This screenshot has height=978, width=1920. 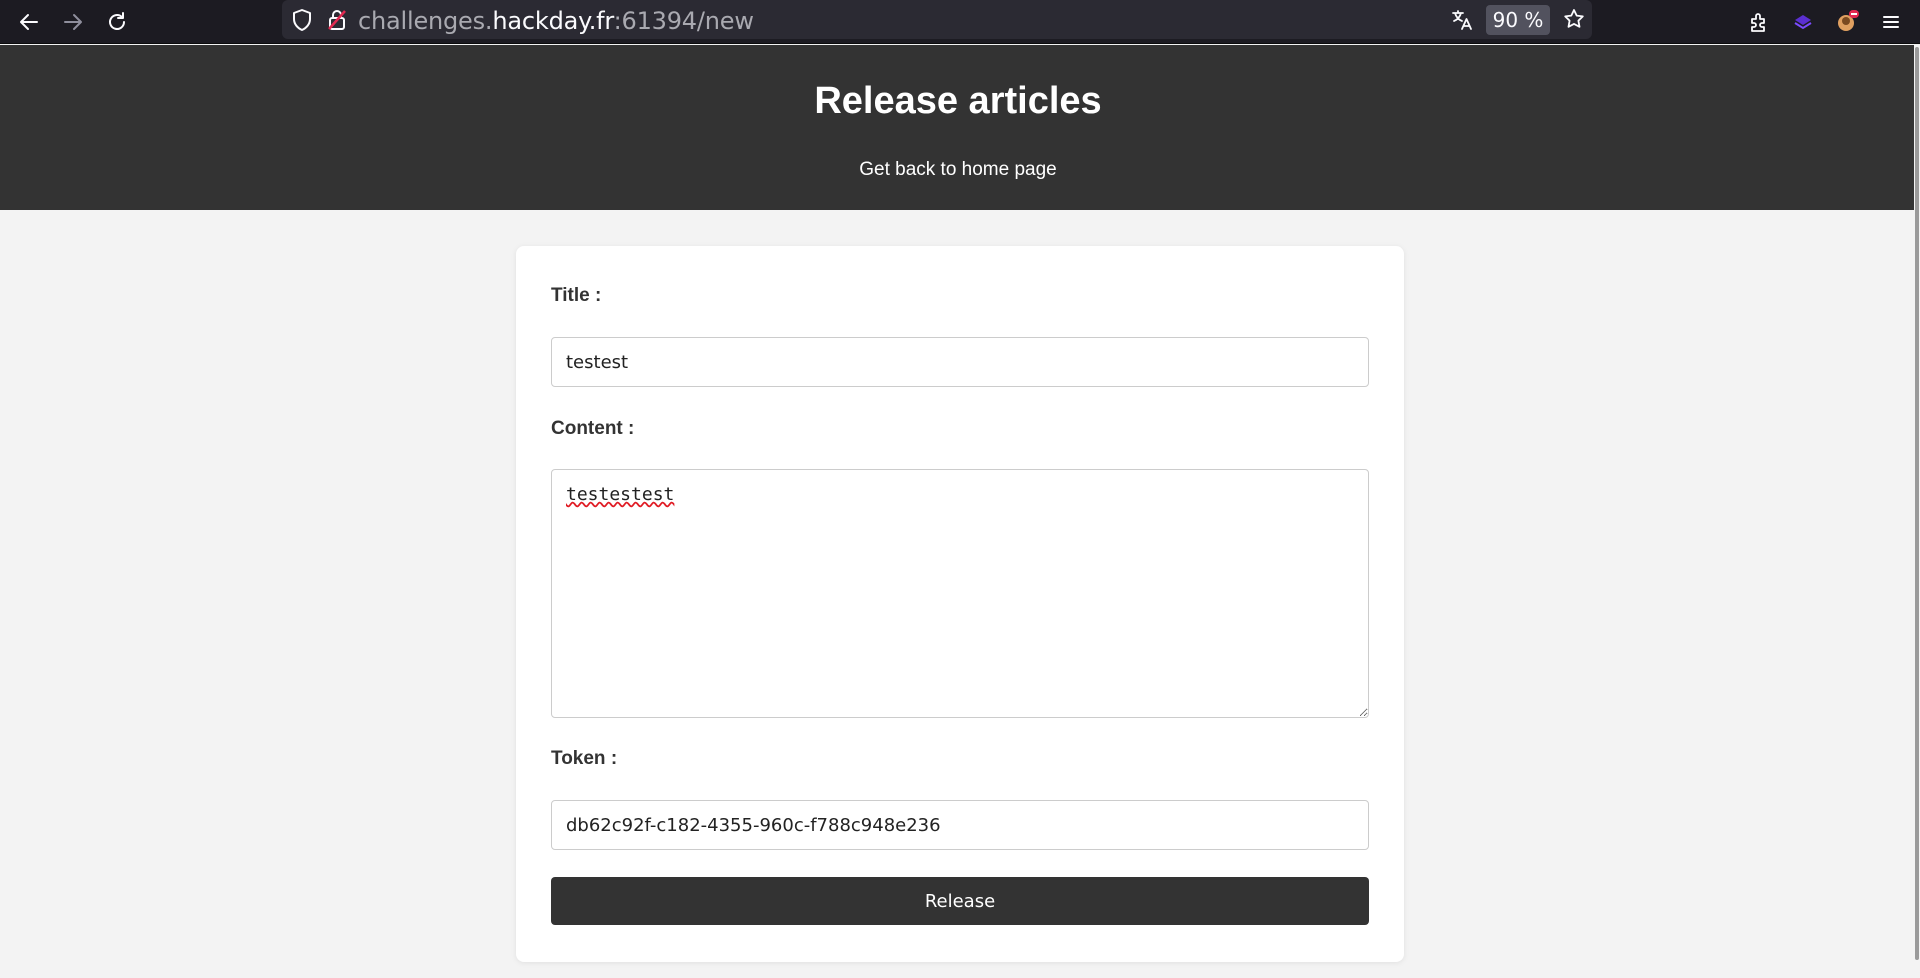 I want to click on url-text: challenges.hackday.fr:61394/new, so click(x=556, y=21).